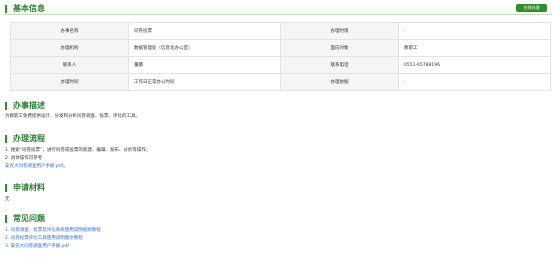 This screenshot has width=554, height=257. What do you see at coordinates (531, 8) in the screenshot?
I see `online-apply-button: 在线办理` at bounding box center [531, 8].